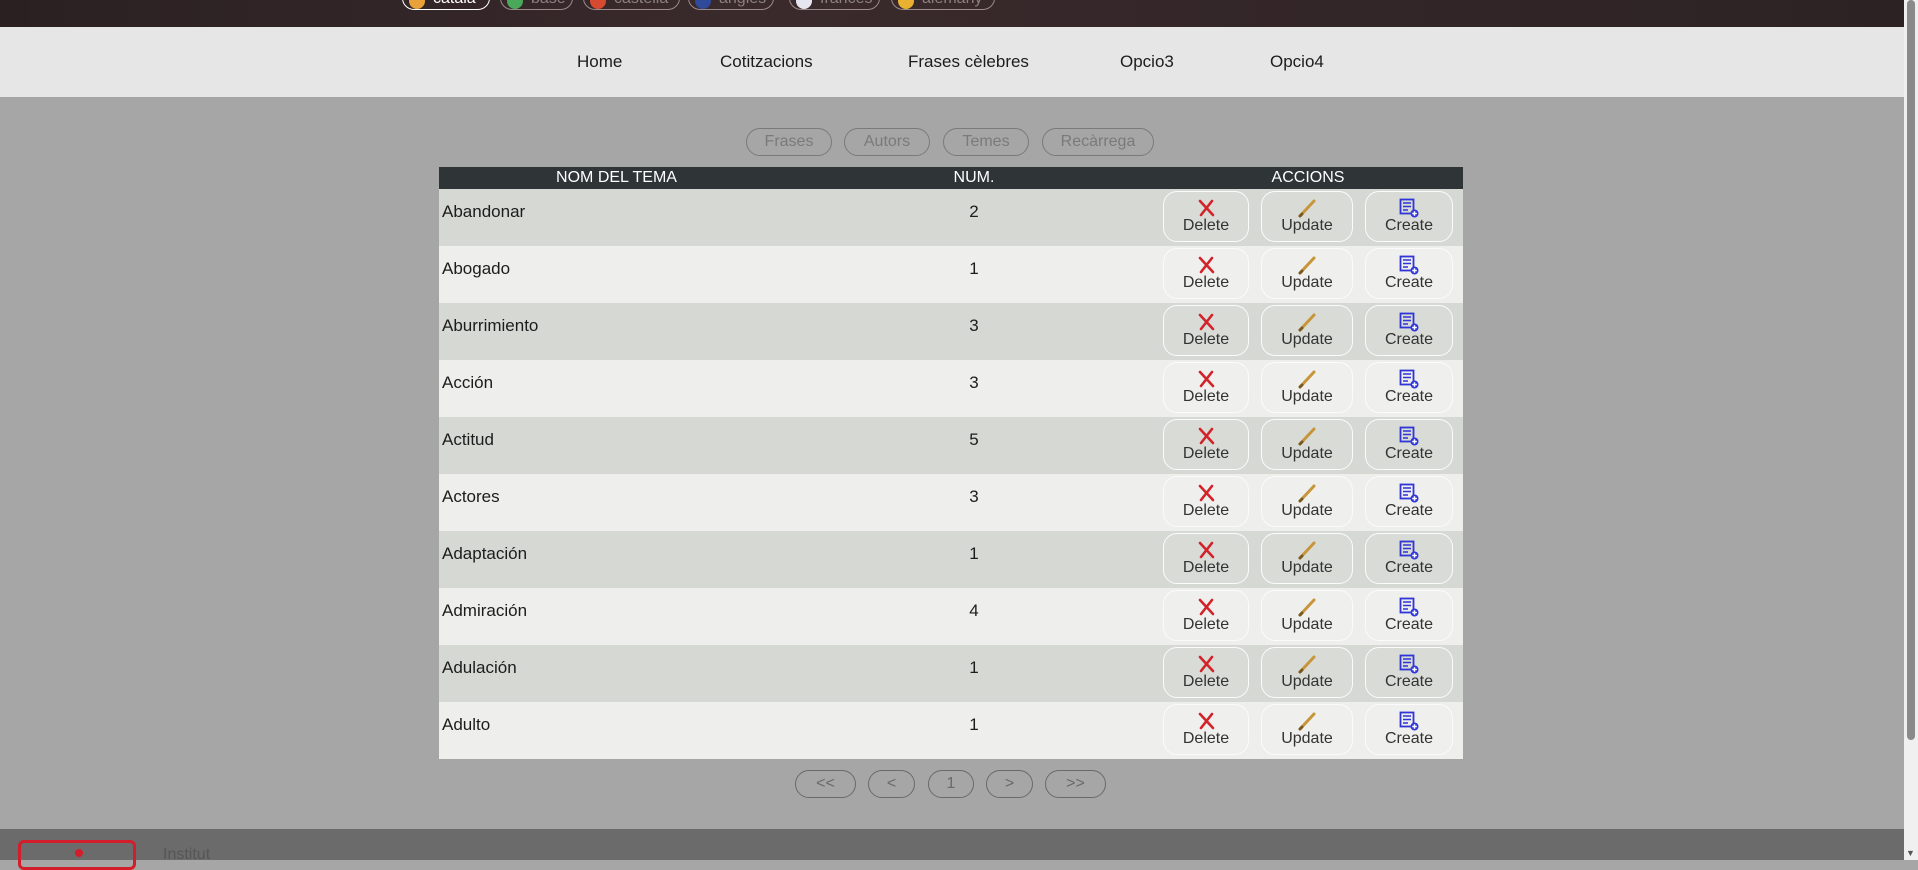 The height and width of the screenshot is (870, 1918). Describe the element at coordinates (951, 217) in the screenshot. I see `table-row: Abandonar 2 Delete Update Create` at that location.